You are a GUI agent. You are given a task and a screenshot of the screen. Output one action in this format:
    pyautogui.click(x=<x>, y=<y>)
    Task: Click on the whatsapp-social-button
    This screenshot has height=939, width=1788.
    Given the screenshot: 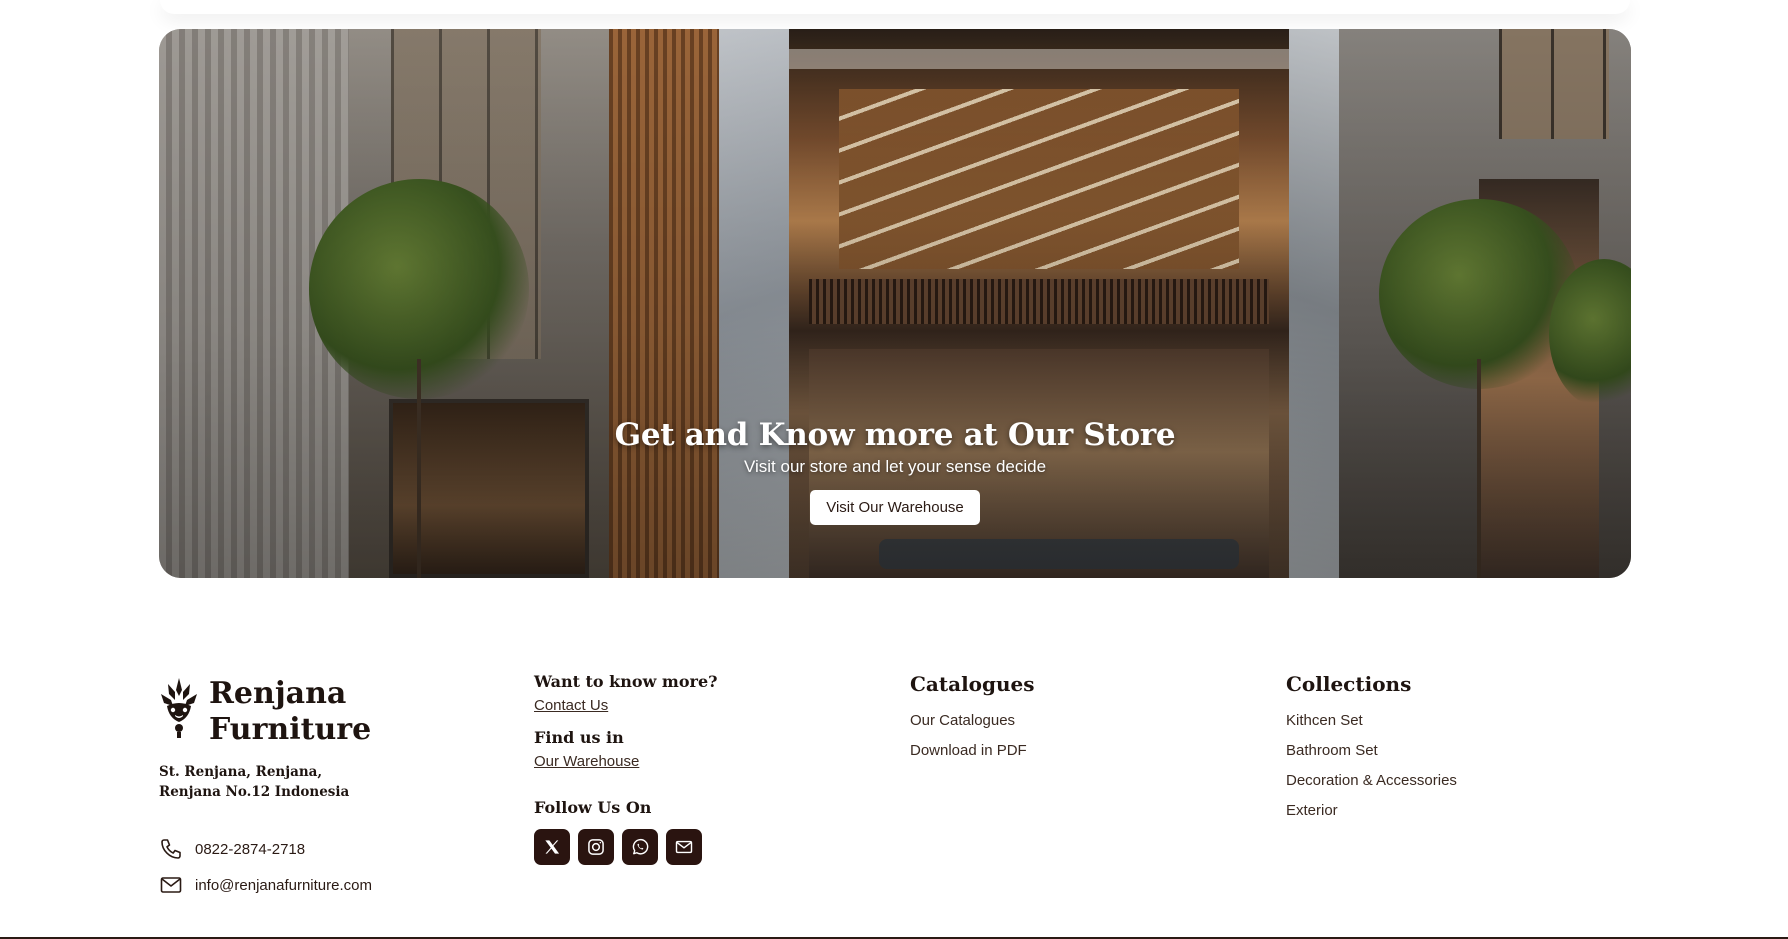 What is the action you would take?
    pyautogui.click(x=640, y=847)
    